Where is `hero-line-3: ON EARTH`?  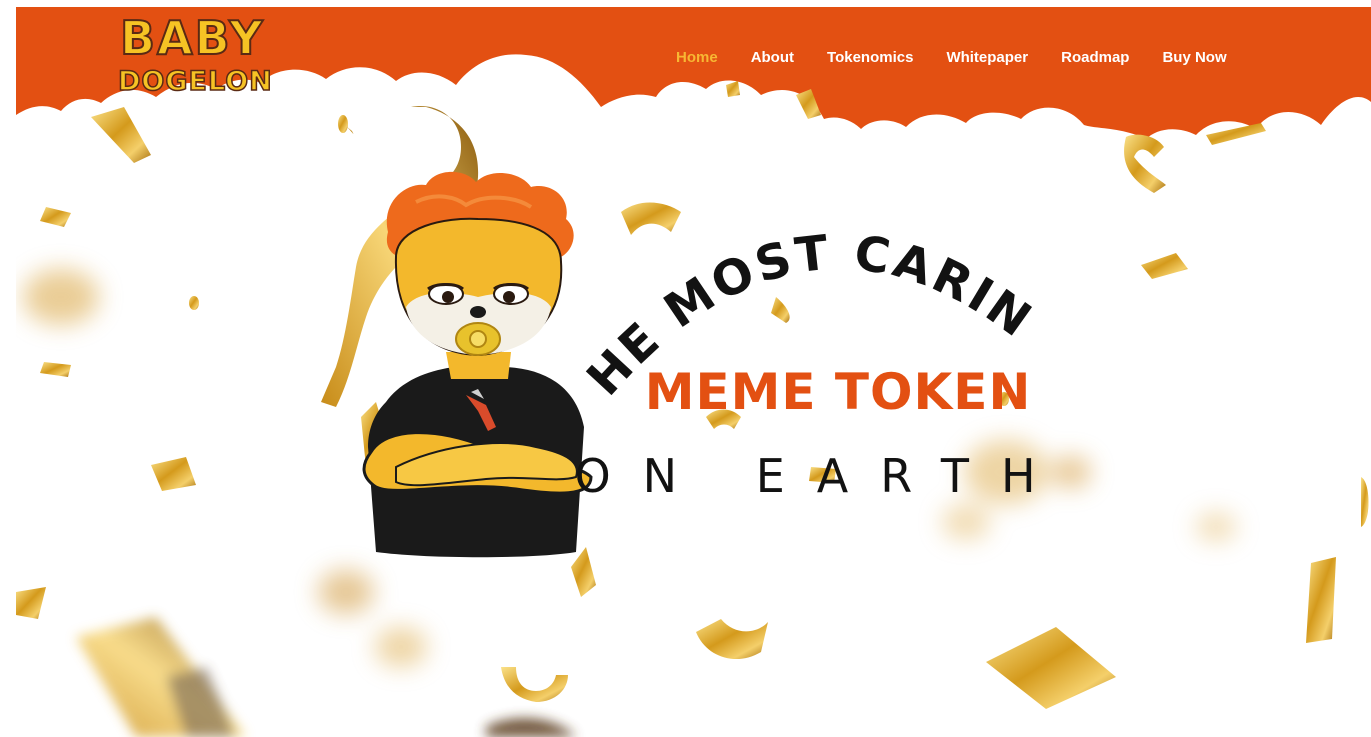
hero-line-3: ON EARTH is located at coordinates (820, 476).